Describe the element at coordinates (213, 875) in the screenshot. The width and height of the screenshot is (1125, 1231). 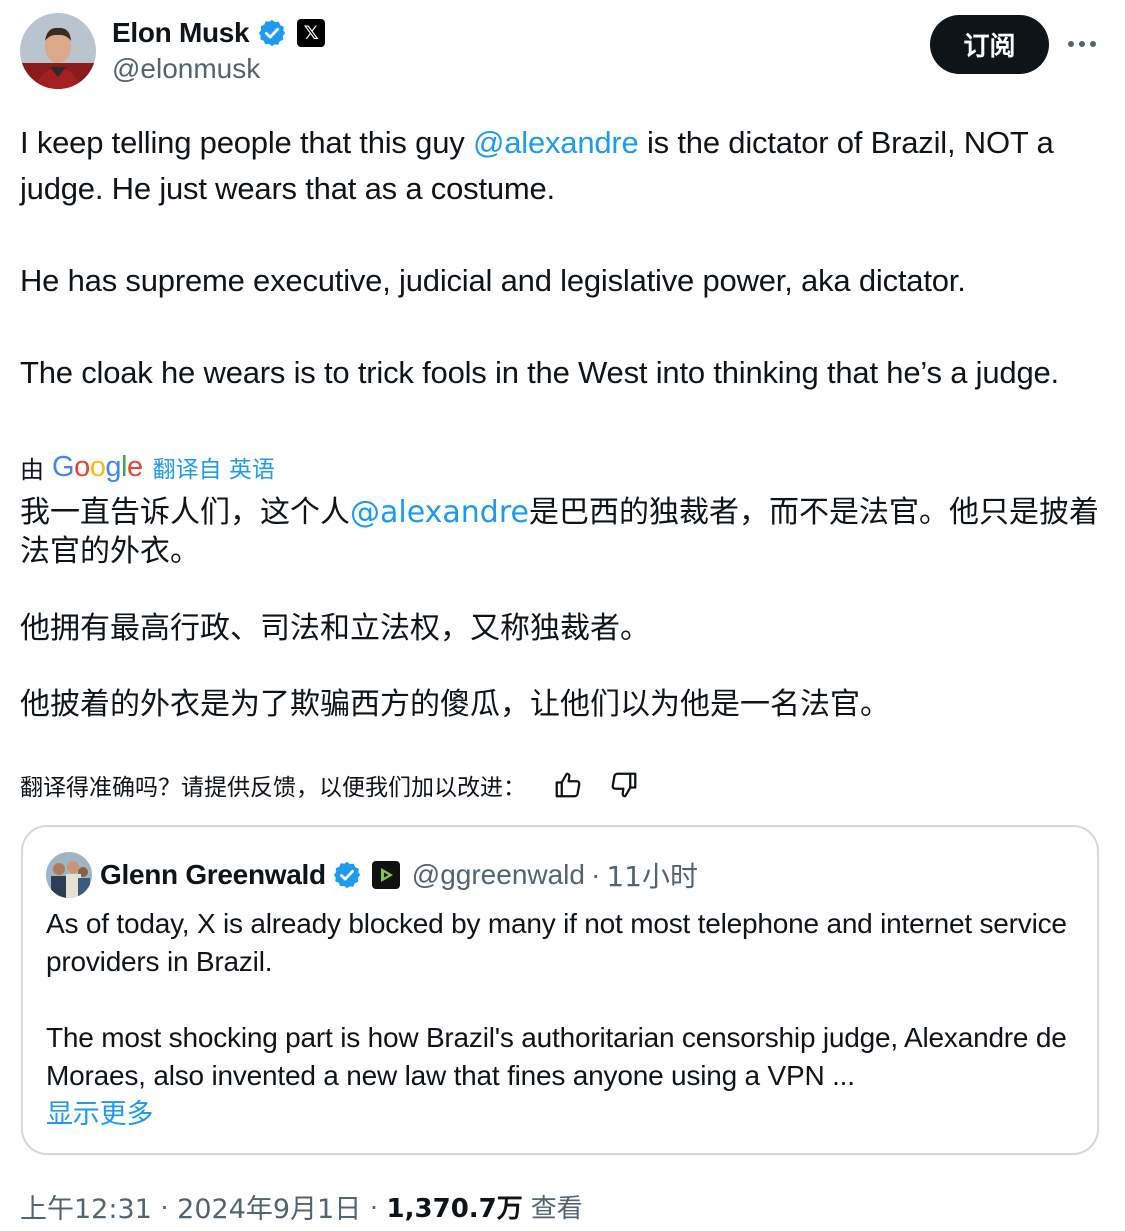
I see `quoted-author-name: Glenn Greenwald` at that location.